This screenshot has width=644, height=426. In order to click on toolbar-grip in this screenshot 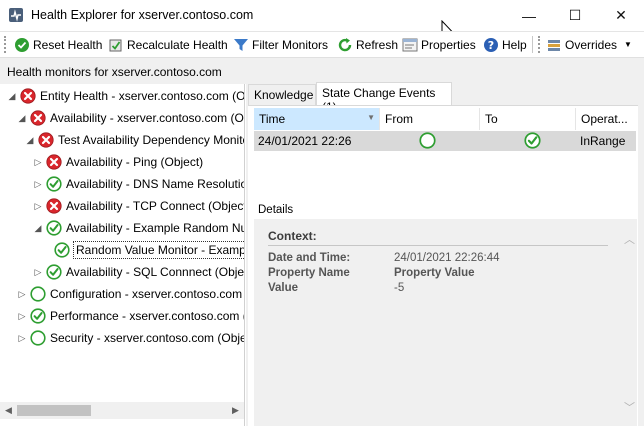, I will do `click(5, 44)`.